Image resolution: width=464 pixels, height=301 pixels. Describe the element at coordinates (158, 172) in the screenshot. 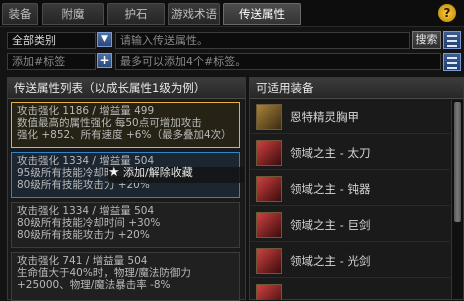

I see `favorite-tooltip-text: 添加/解除收藏` at that location.